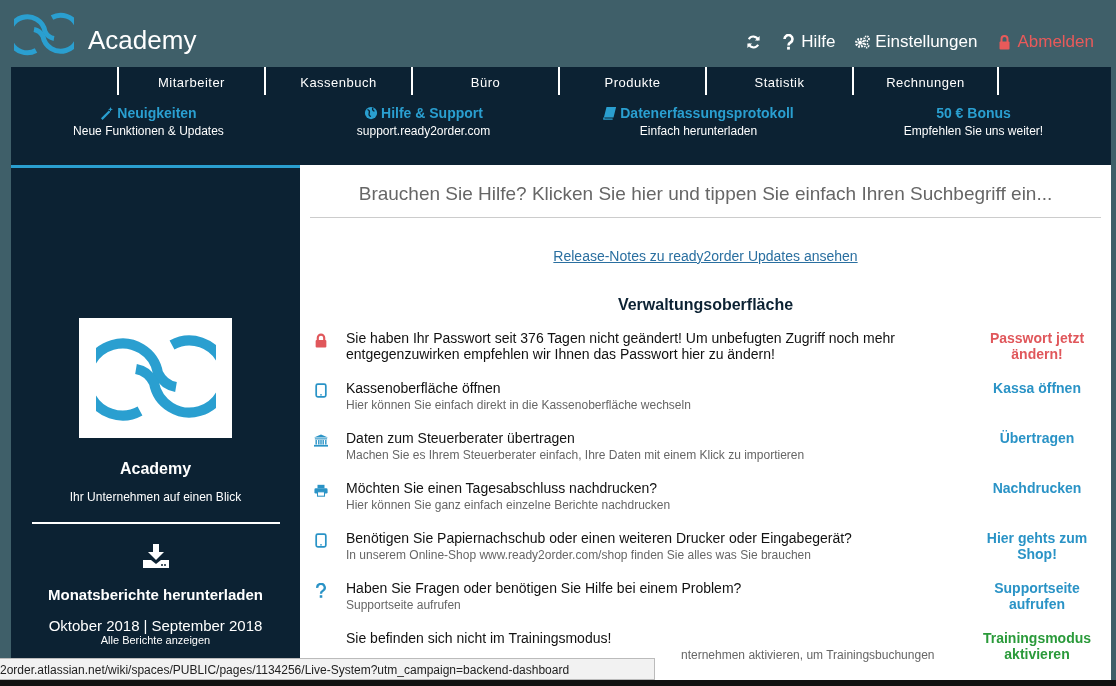 The height and width of the screenshot is (686, 1116). What do you see at coordinates (808, 655) in the screenshot?
I see `row-description: nternehmen aktivieren, um Trainingsbuchungen` at bounding box center [808, 655].